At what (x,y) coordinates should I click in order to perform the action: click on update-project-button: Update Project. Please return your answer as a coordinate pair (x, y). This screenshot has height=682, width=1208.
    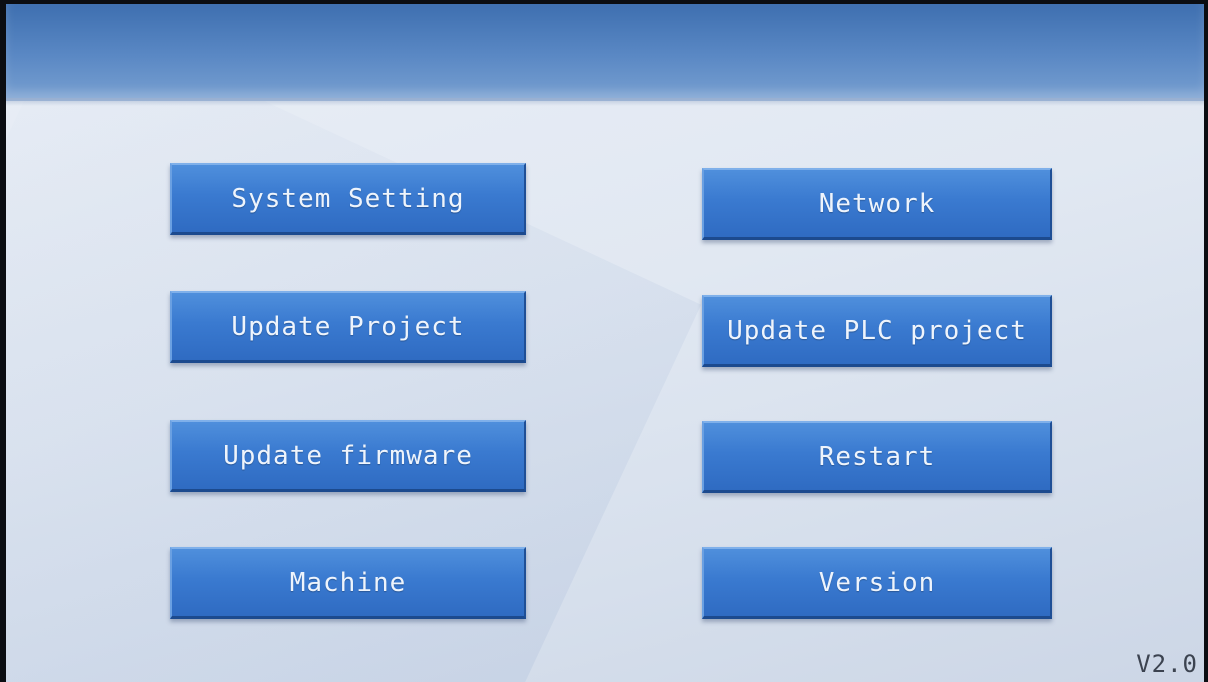
    Looking at the image, I should click on (348, 327).